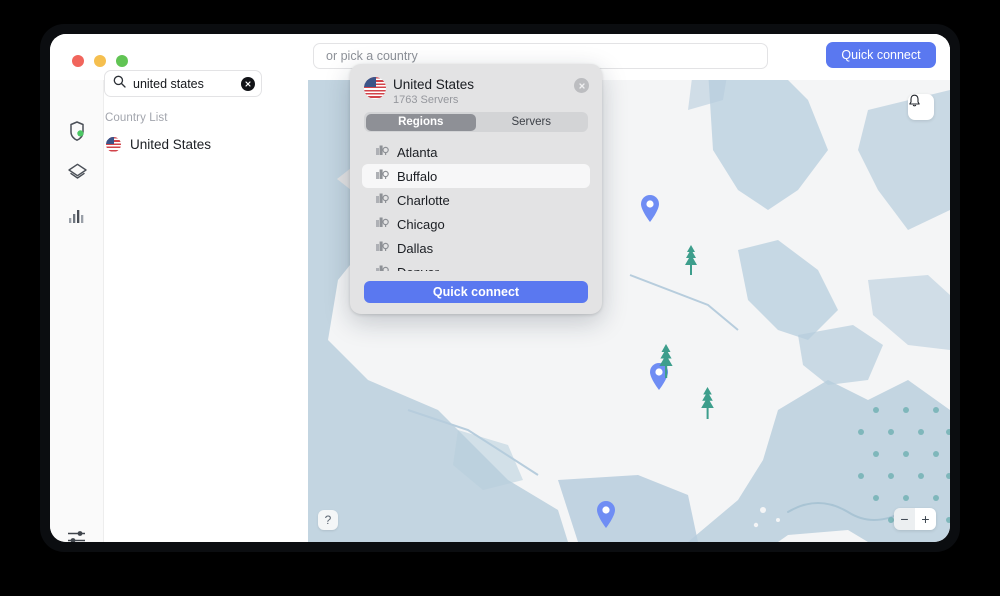 The width and height of the screenshot is (1000, 596). What do you see at coordinates (168, 83) in the screenshot?
I see `search-input-value: united states` at bounding box center [168, 83].